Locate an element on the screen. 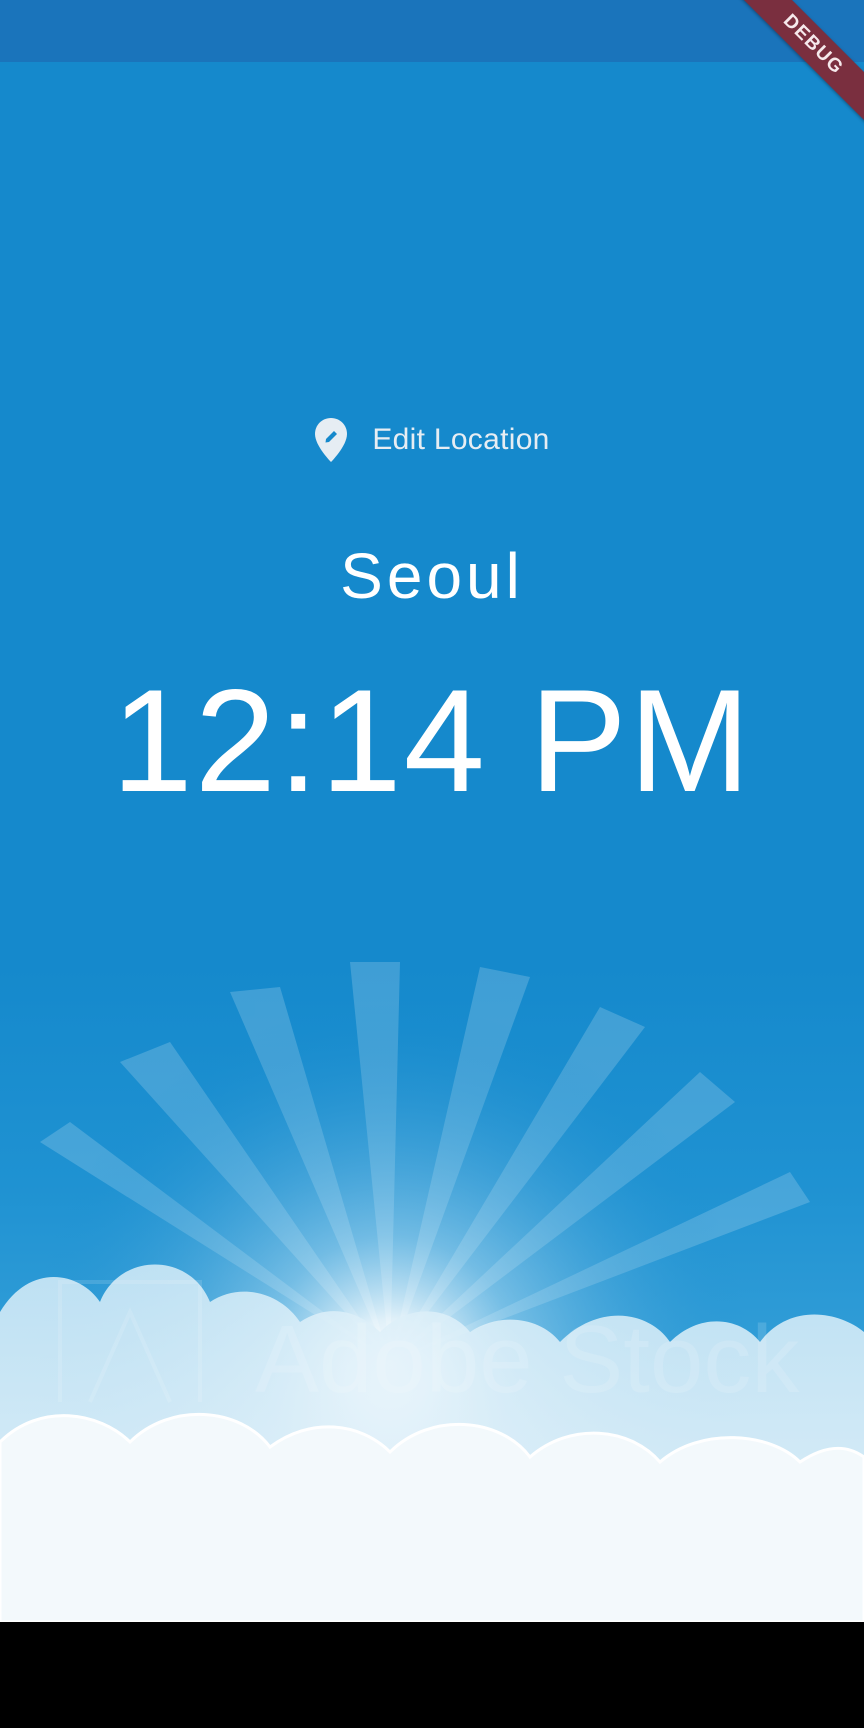 The width and height of the screenshot is (864, 1728). edit-location-label: Edit Location is located at coordinates (461, 439).